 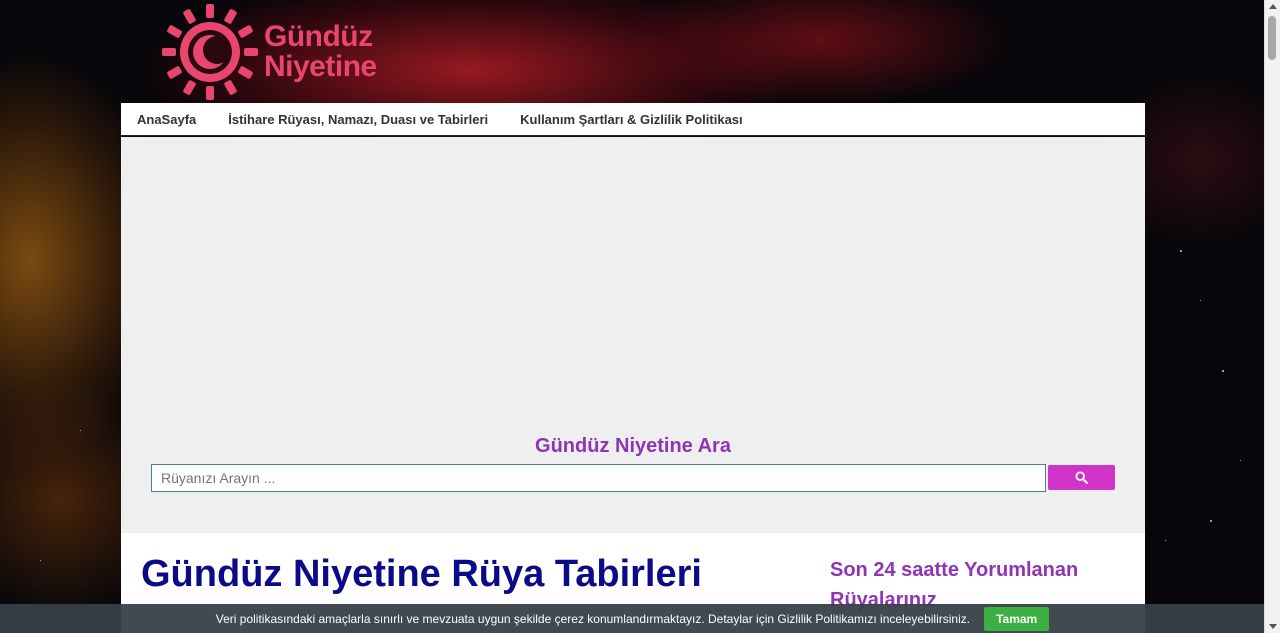 I want to click on sun-crescent-icon, so click(x=210, y=52).